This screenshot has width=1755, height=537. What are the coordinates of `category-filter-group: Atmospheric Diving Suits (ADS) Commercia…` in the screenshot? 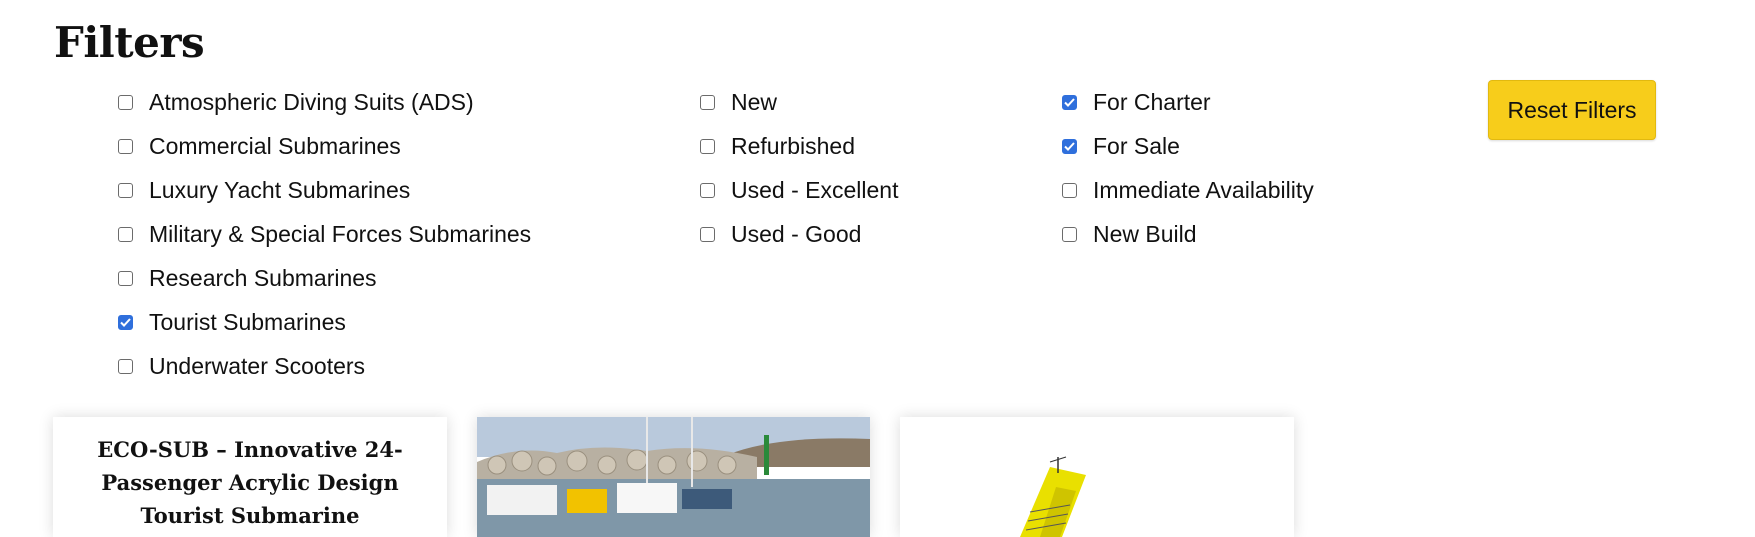 It's located at (324, 234).